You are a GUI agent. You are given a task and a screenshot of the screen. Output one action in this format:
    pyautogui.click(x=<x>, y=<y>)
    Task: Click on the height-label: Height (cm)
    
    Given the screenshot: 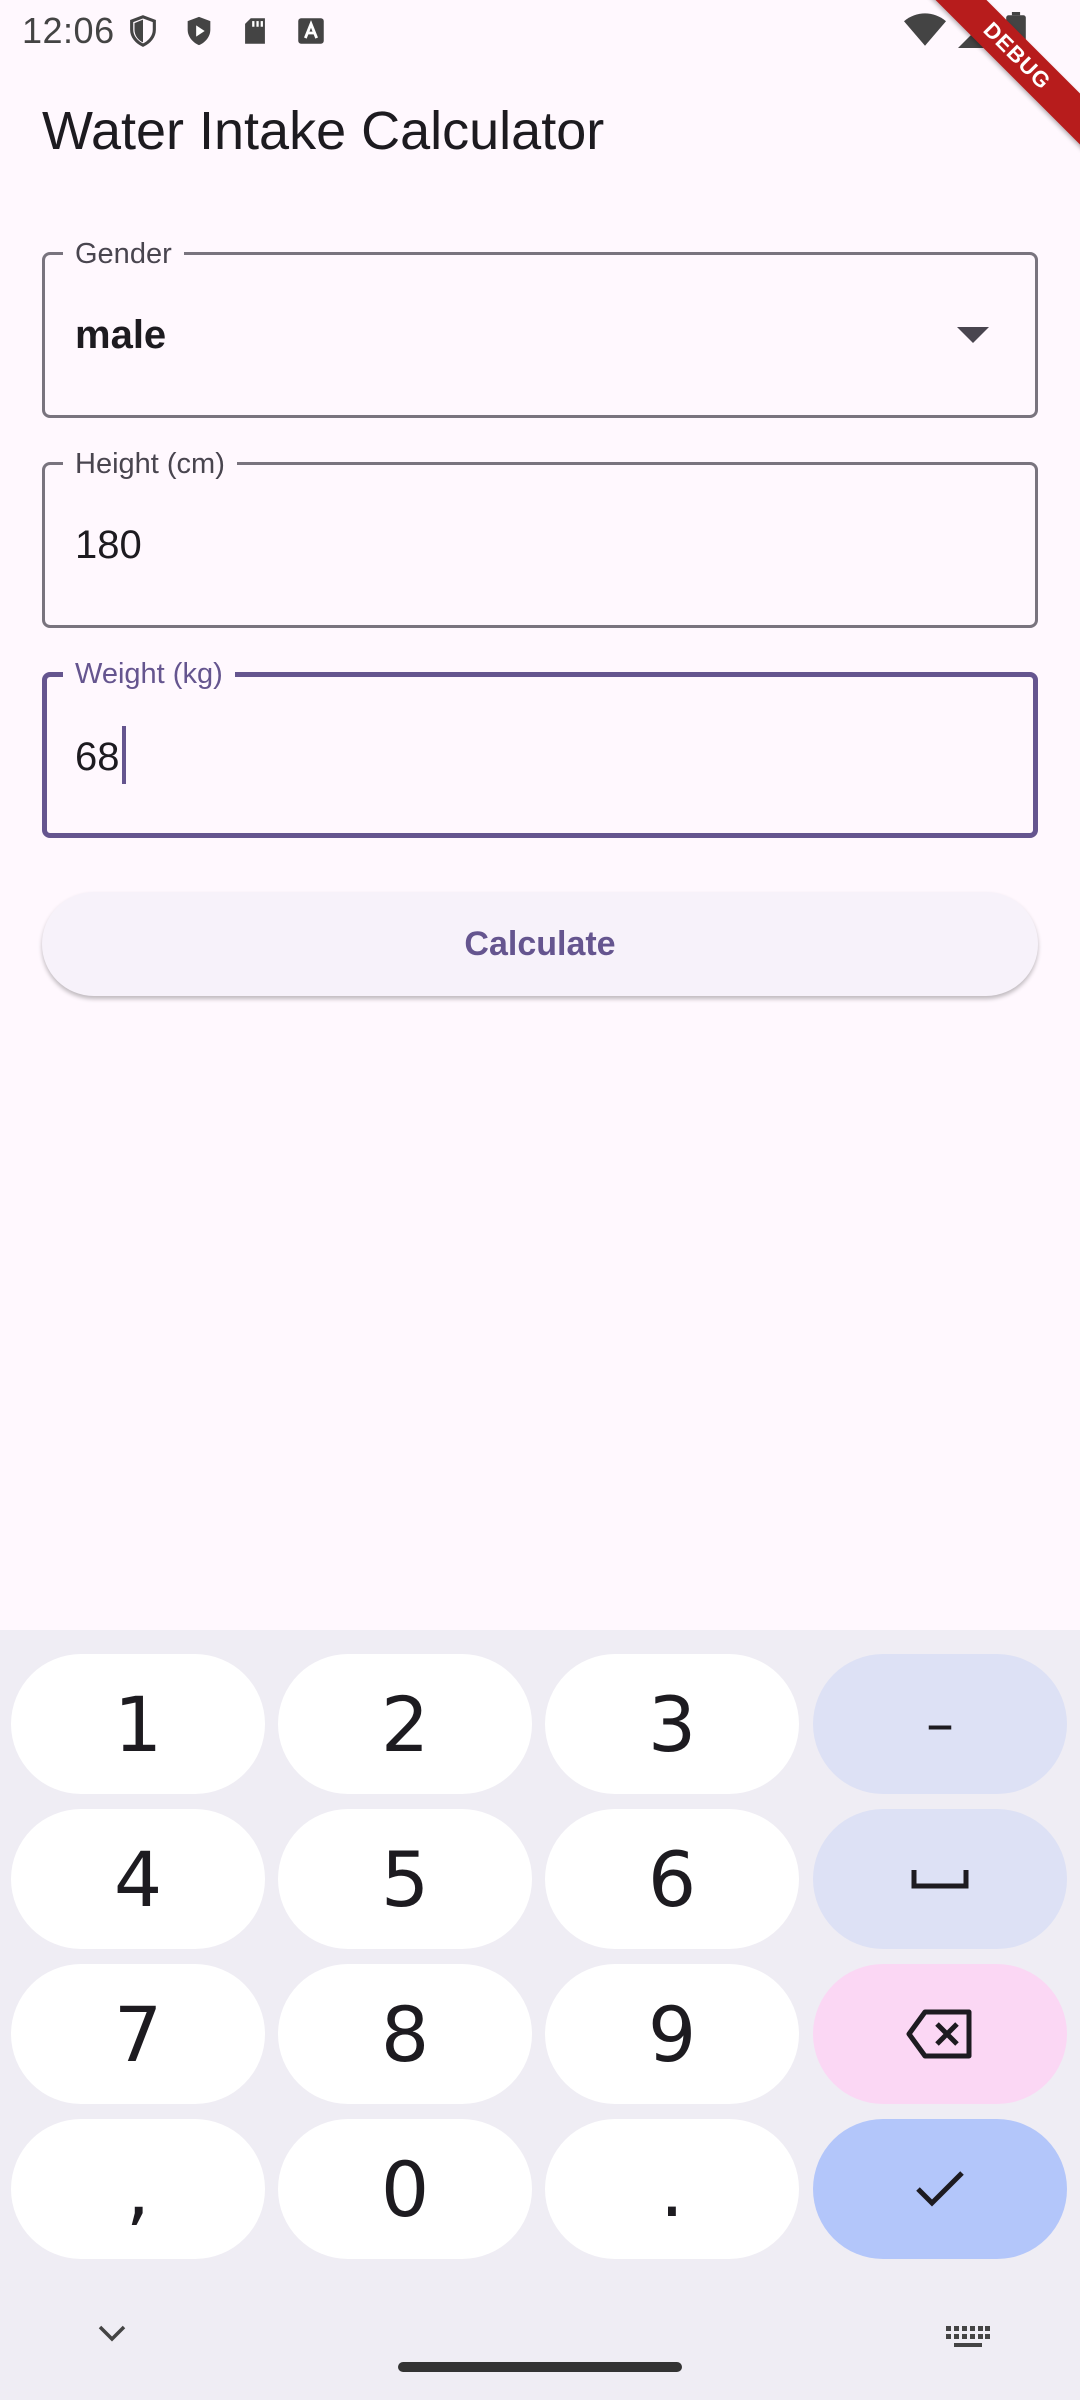 What is the action you would take?
    pyautogui.click(x=150, y=464)
    